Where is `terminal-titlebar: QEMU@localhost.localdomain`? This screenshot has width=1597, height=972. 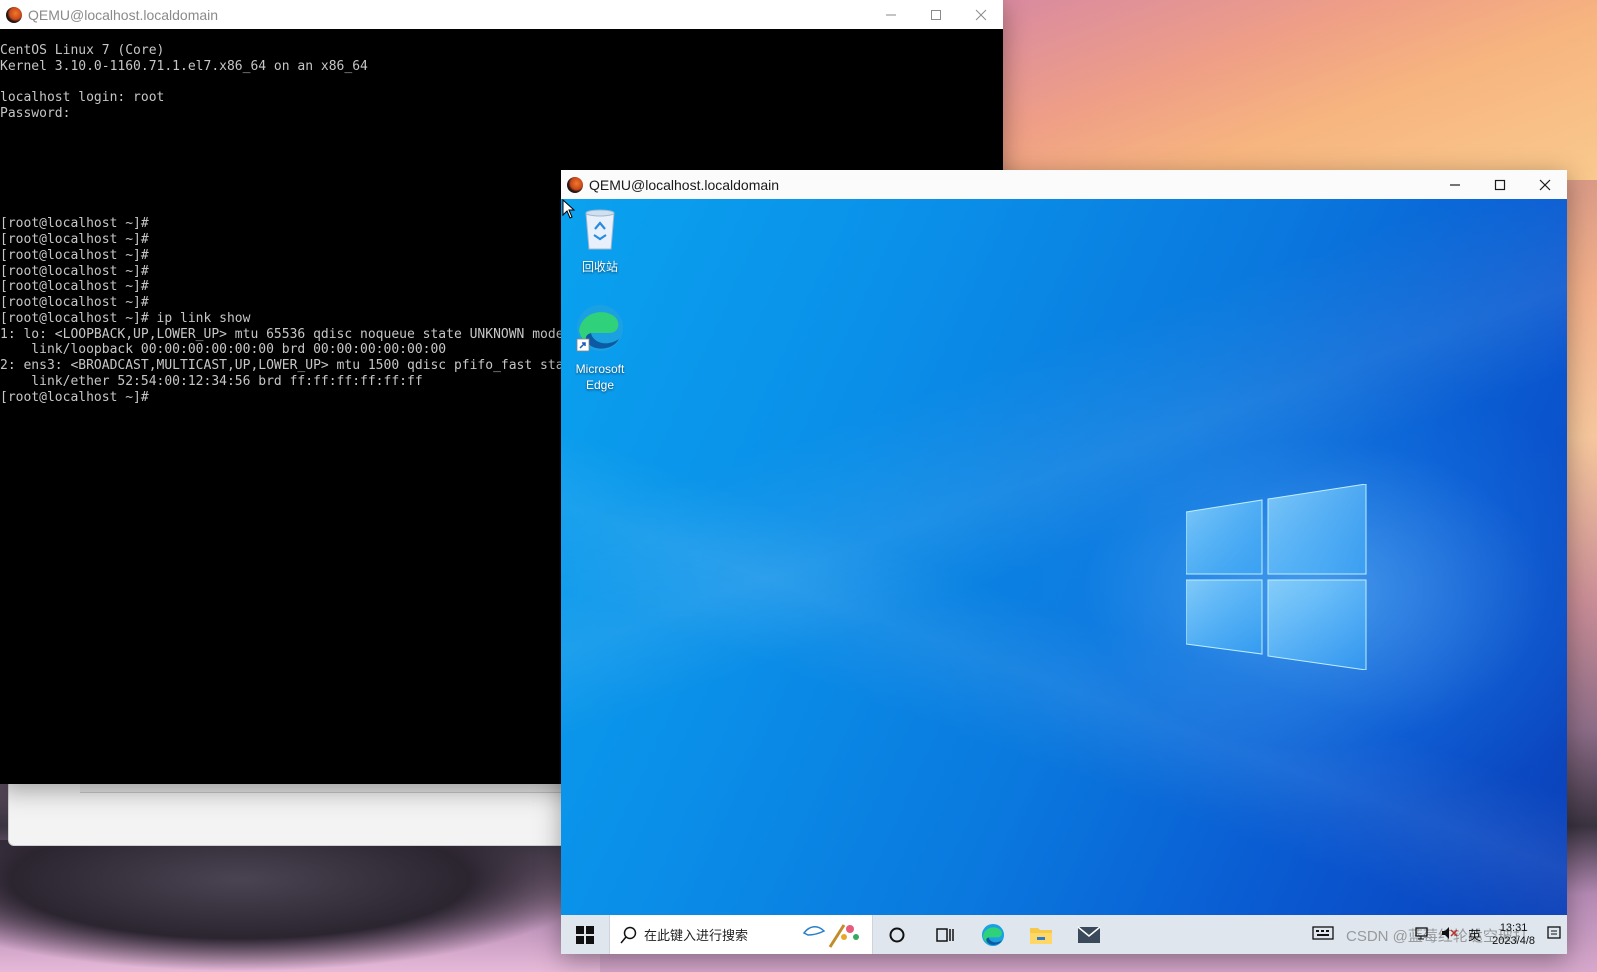
terminal-titlebar: QEMU@localhost.localdomain is located at coordinates (501, 14).